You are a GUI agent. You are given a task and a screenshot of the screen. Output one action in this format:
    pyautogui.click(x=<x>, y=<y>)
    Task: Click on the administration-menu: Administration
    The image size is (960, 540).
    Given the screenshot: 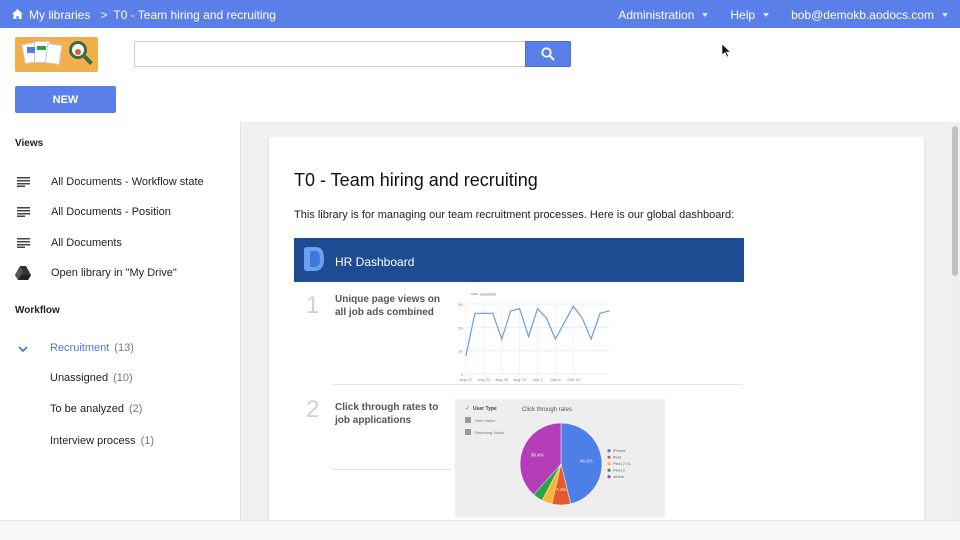 What is the action you would take?
    pyautogui.click(x=663, y=15)
    